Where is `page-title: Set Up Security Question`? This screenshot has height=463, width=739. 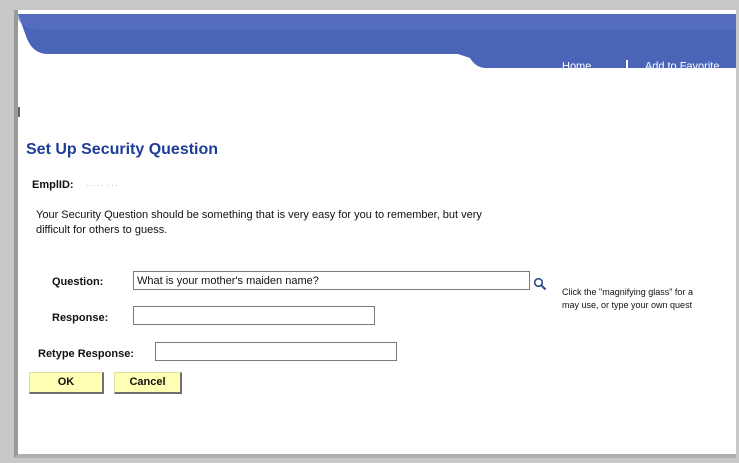
page-title: Set Up Security Question is located at coordinates (122, 149).